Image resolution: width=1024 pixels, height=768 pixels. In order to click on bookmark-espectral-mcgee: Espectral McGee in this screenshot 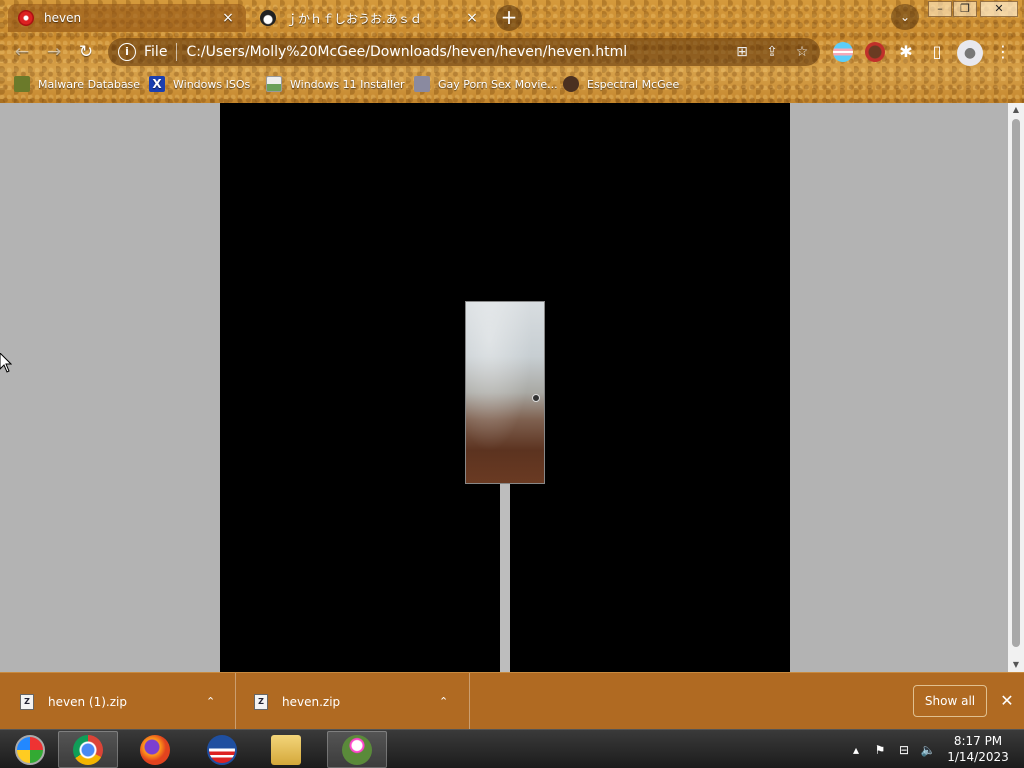, I will do `click(621, 84)`.